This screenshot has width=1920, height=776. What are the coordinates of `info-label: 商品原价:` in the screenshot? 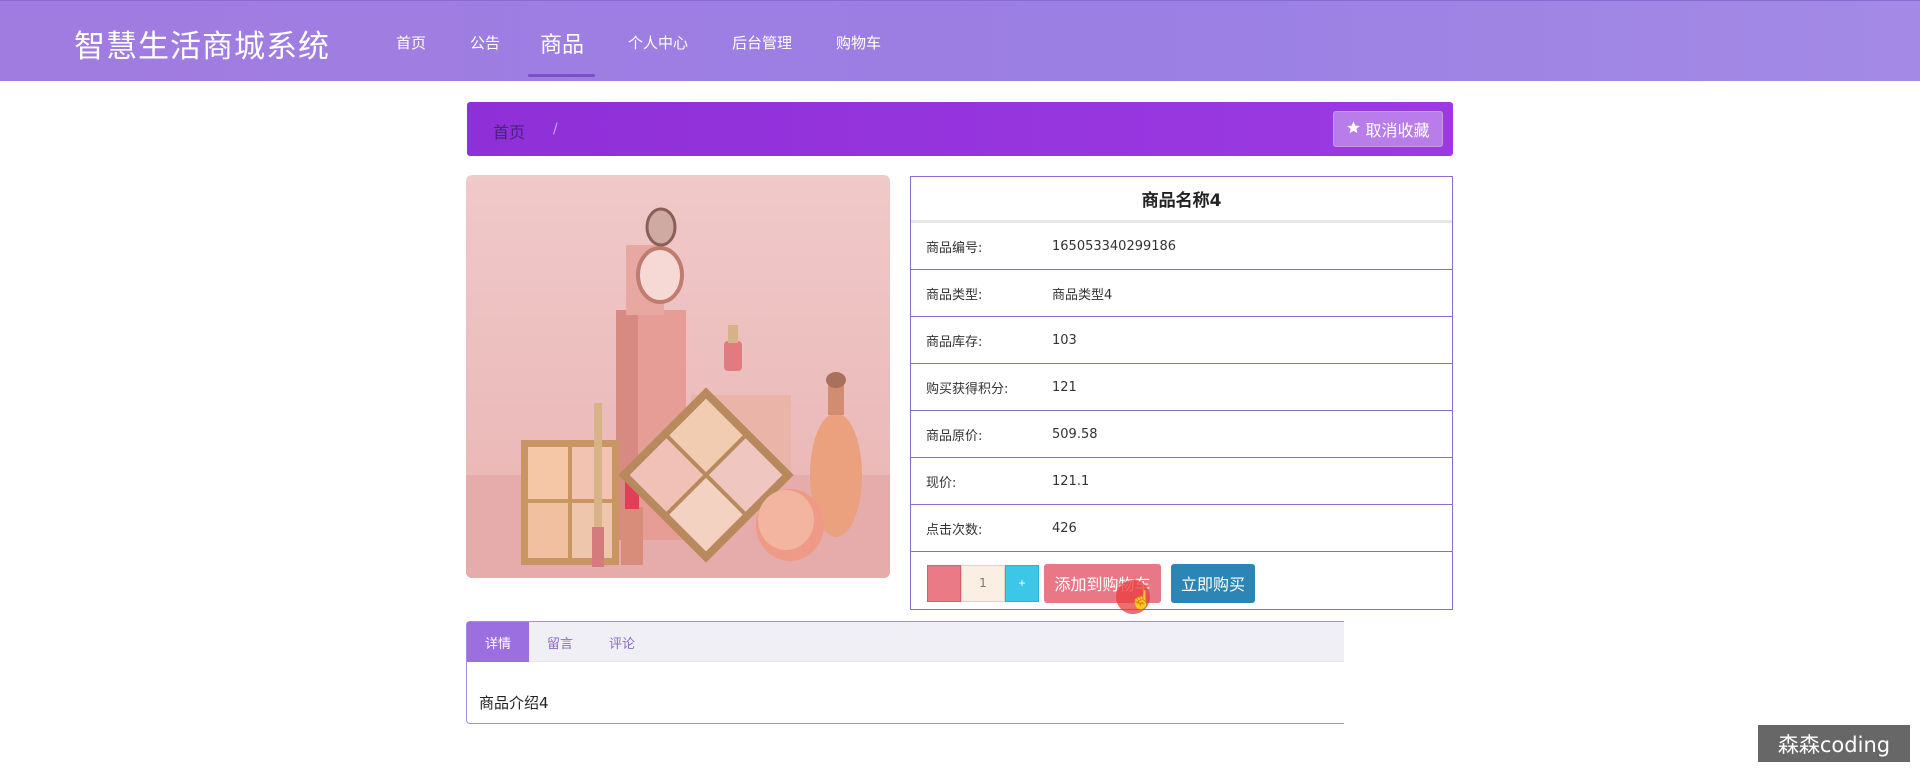 It's located at (954, 436).